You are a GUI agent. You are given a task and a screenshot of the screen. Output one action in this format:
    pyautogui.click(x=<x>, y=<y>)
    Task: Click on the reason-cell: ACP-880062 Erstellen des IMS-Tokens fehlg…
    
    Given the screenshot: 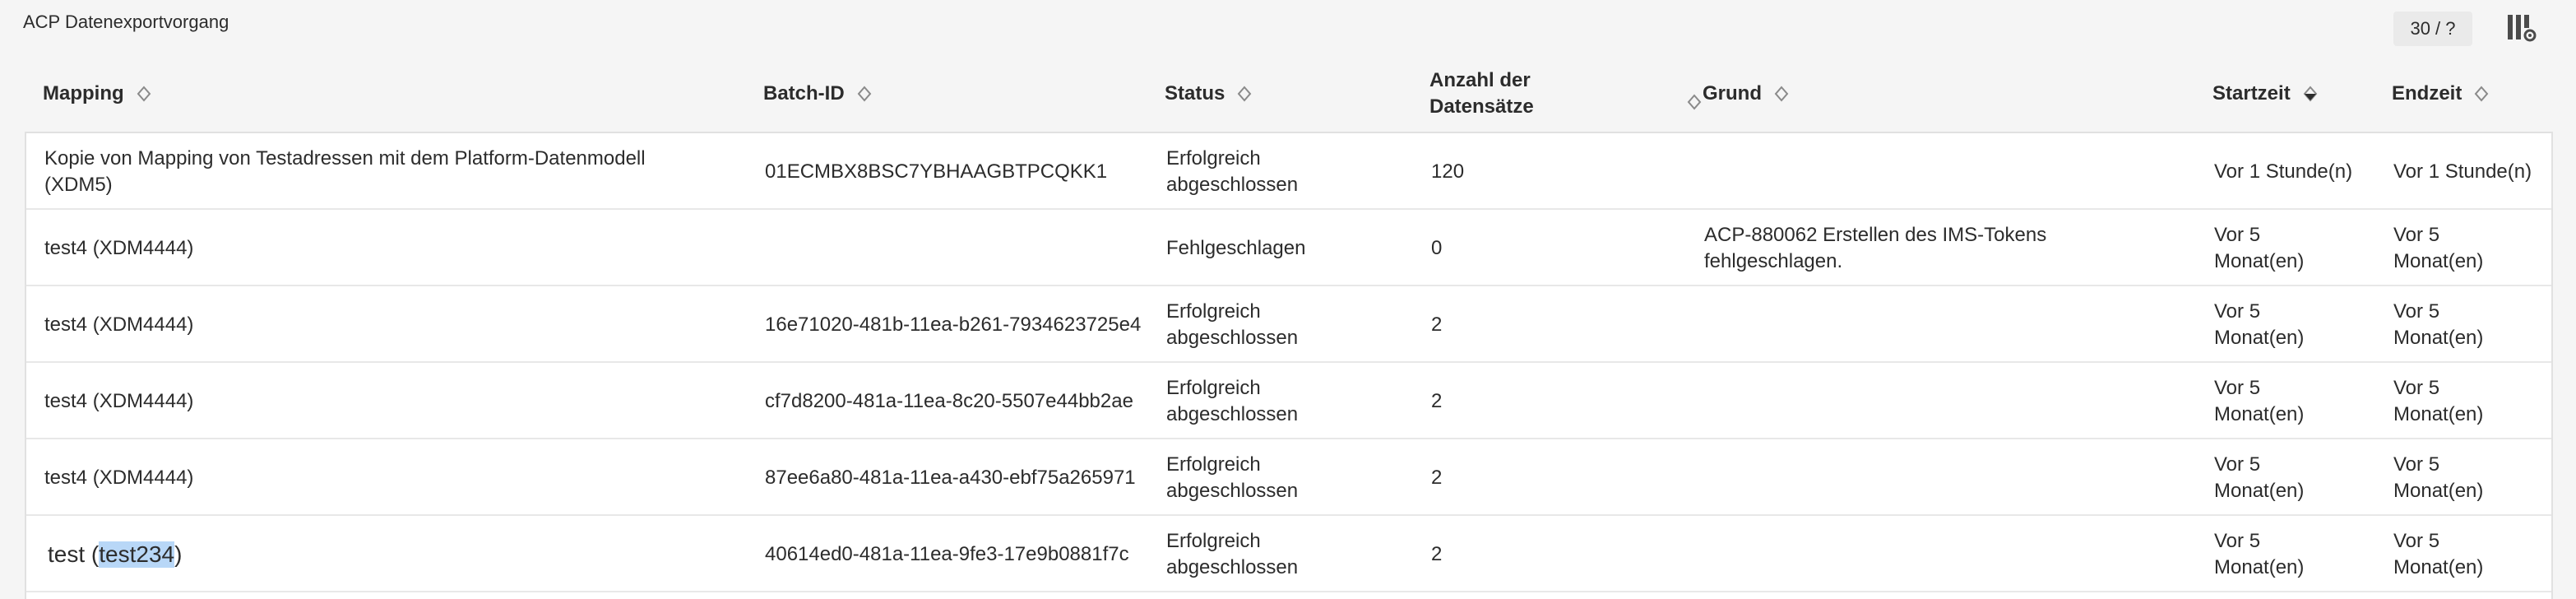 What is the action you would take?
    pyautogui.click(x=1876, y=247)
    